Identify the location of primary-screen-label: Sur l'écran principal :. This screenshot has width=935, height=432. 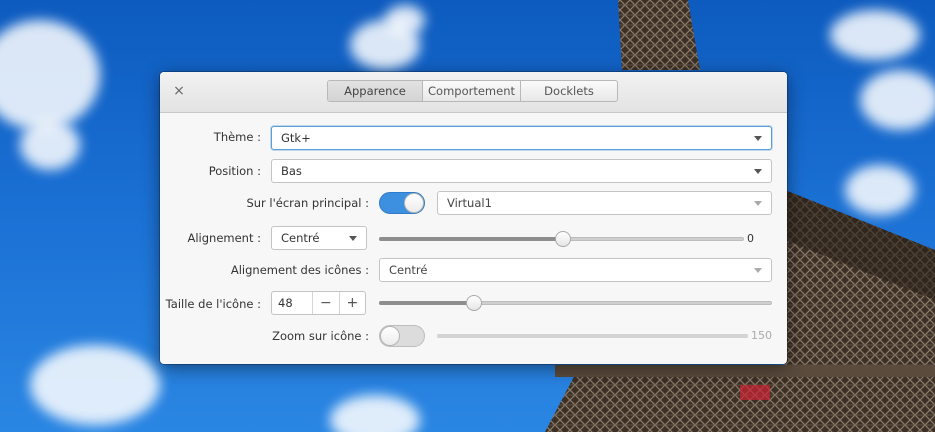
(307, 203).